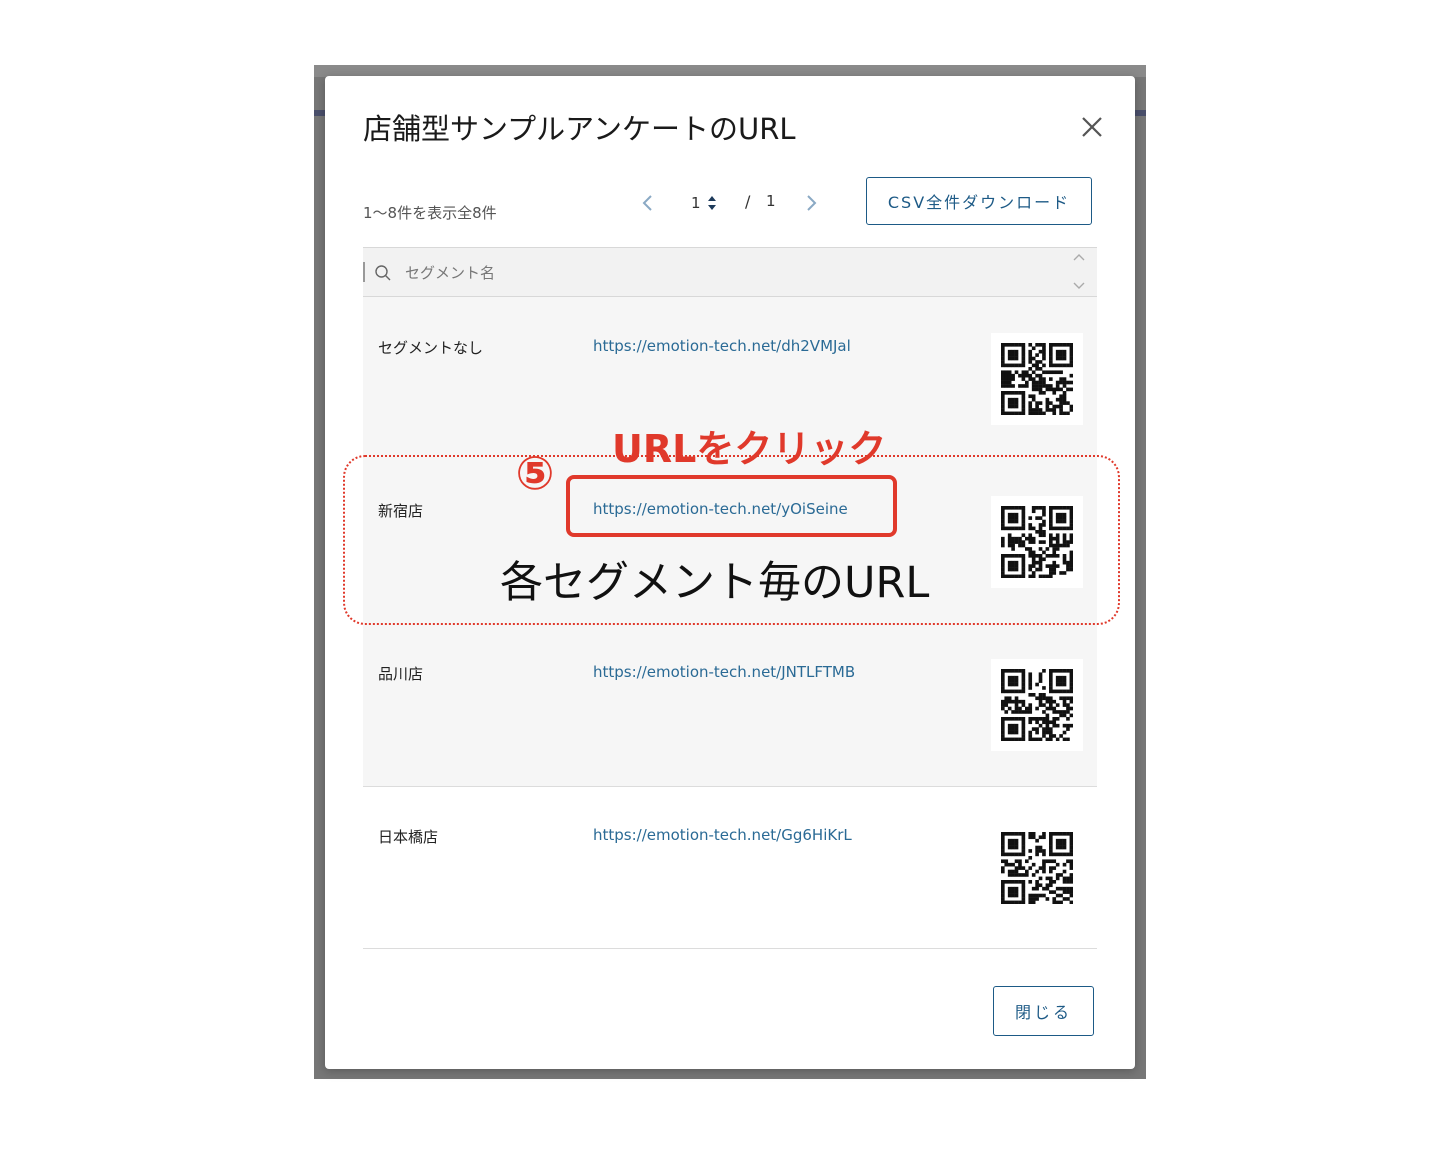 The width and height of the screenshot is (1446, 1152). I want to click on segment-name: セグメントなし, so click(431, 348).